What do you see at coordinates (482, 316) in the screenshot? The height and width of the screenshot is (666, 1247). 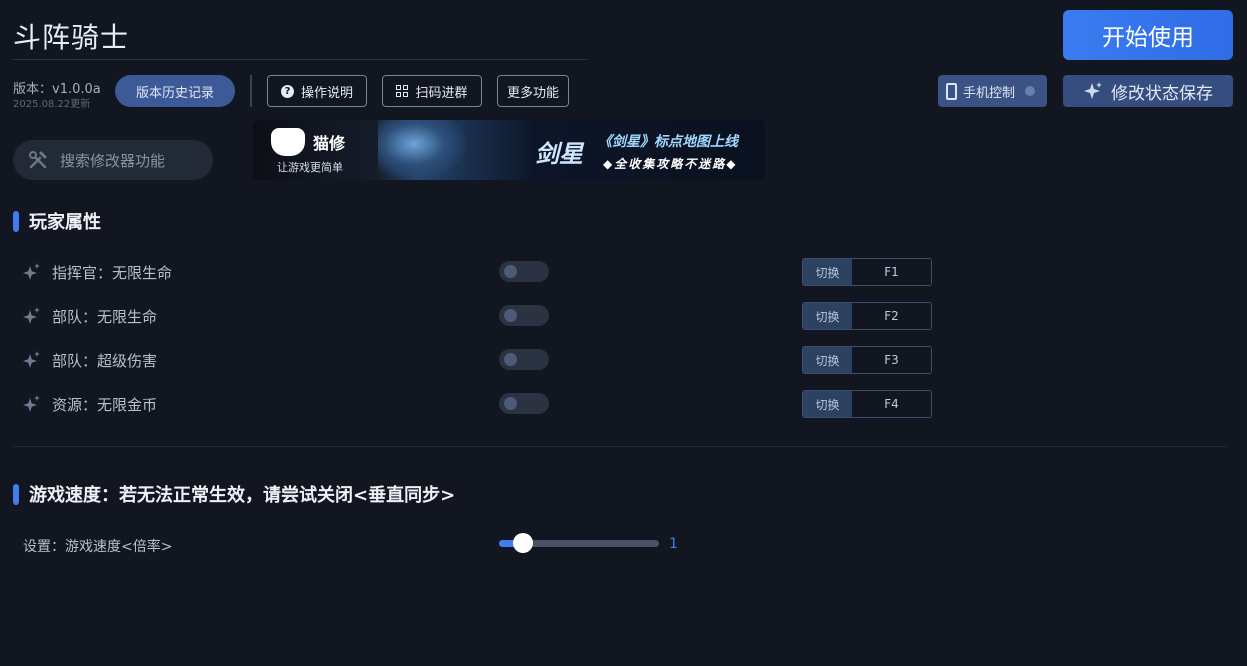 I see `cheat-row: 部队：无限生命 切换 F2` at bounding box center [482, 316].